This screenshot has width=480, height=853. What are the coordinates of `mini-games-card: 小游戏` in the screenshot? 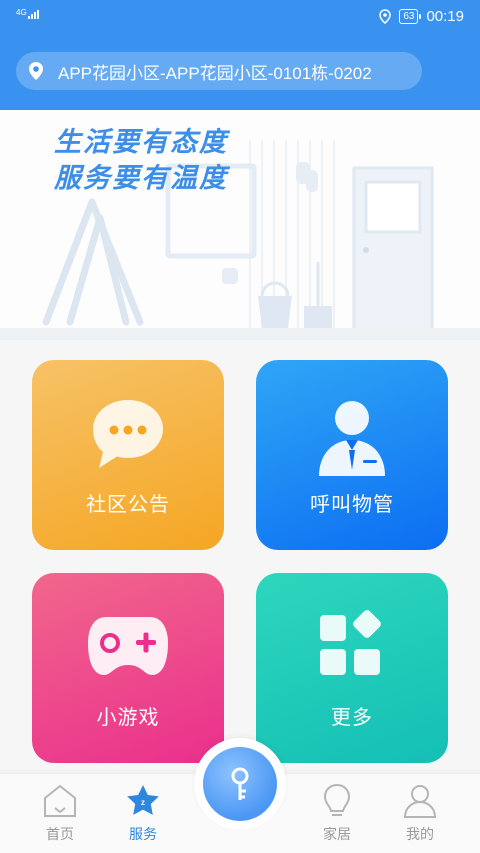 It's located at (128, 668).